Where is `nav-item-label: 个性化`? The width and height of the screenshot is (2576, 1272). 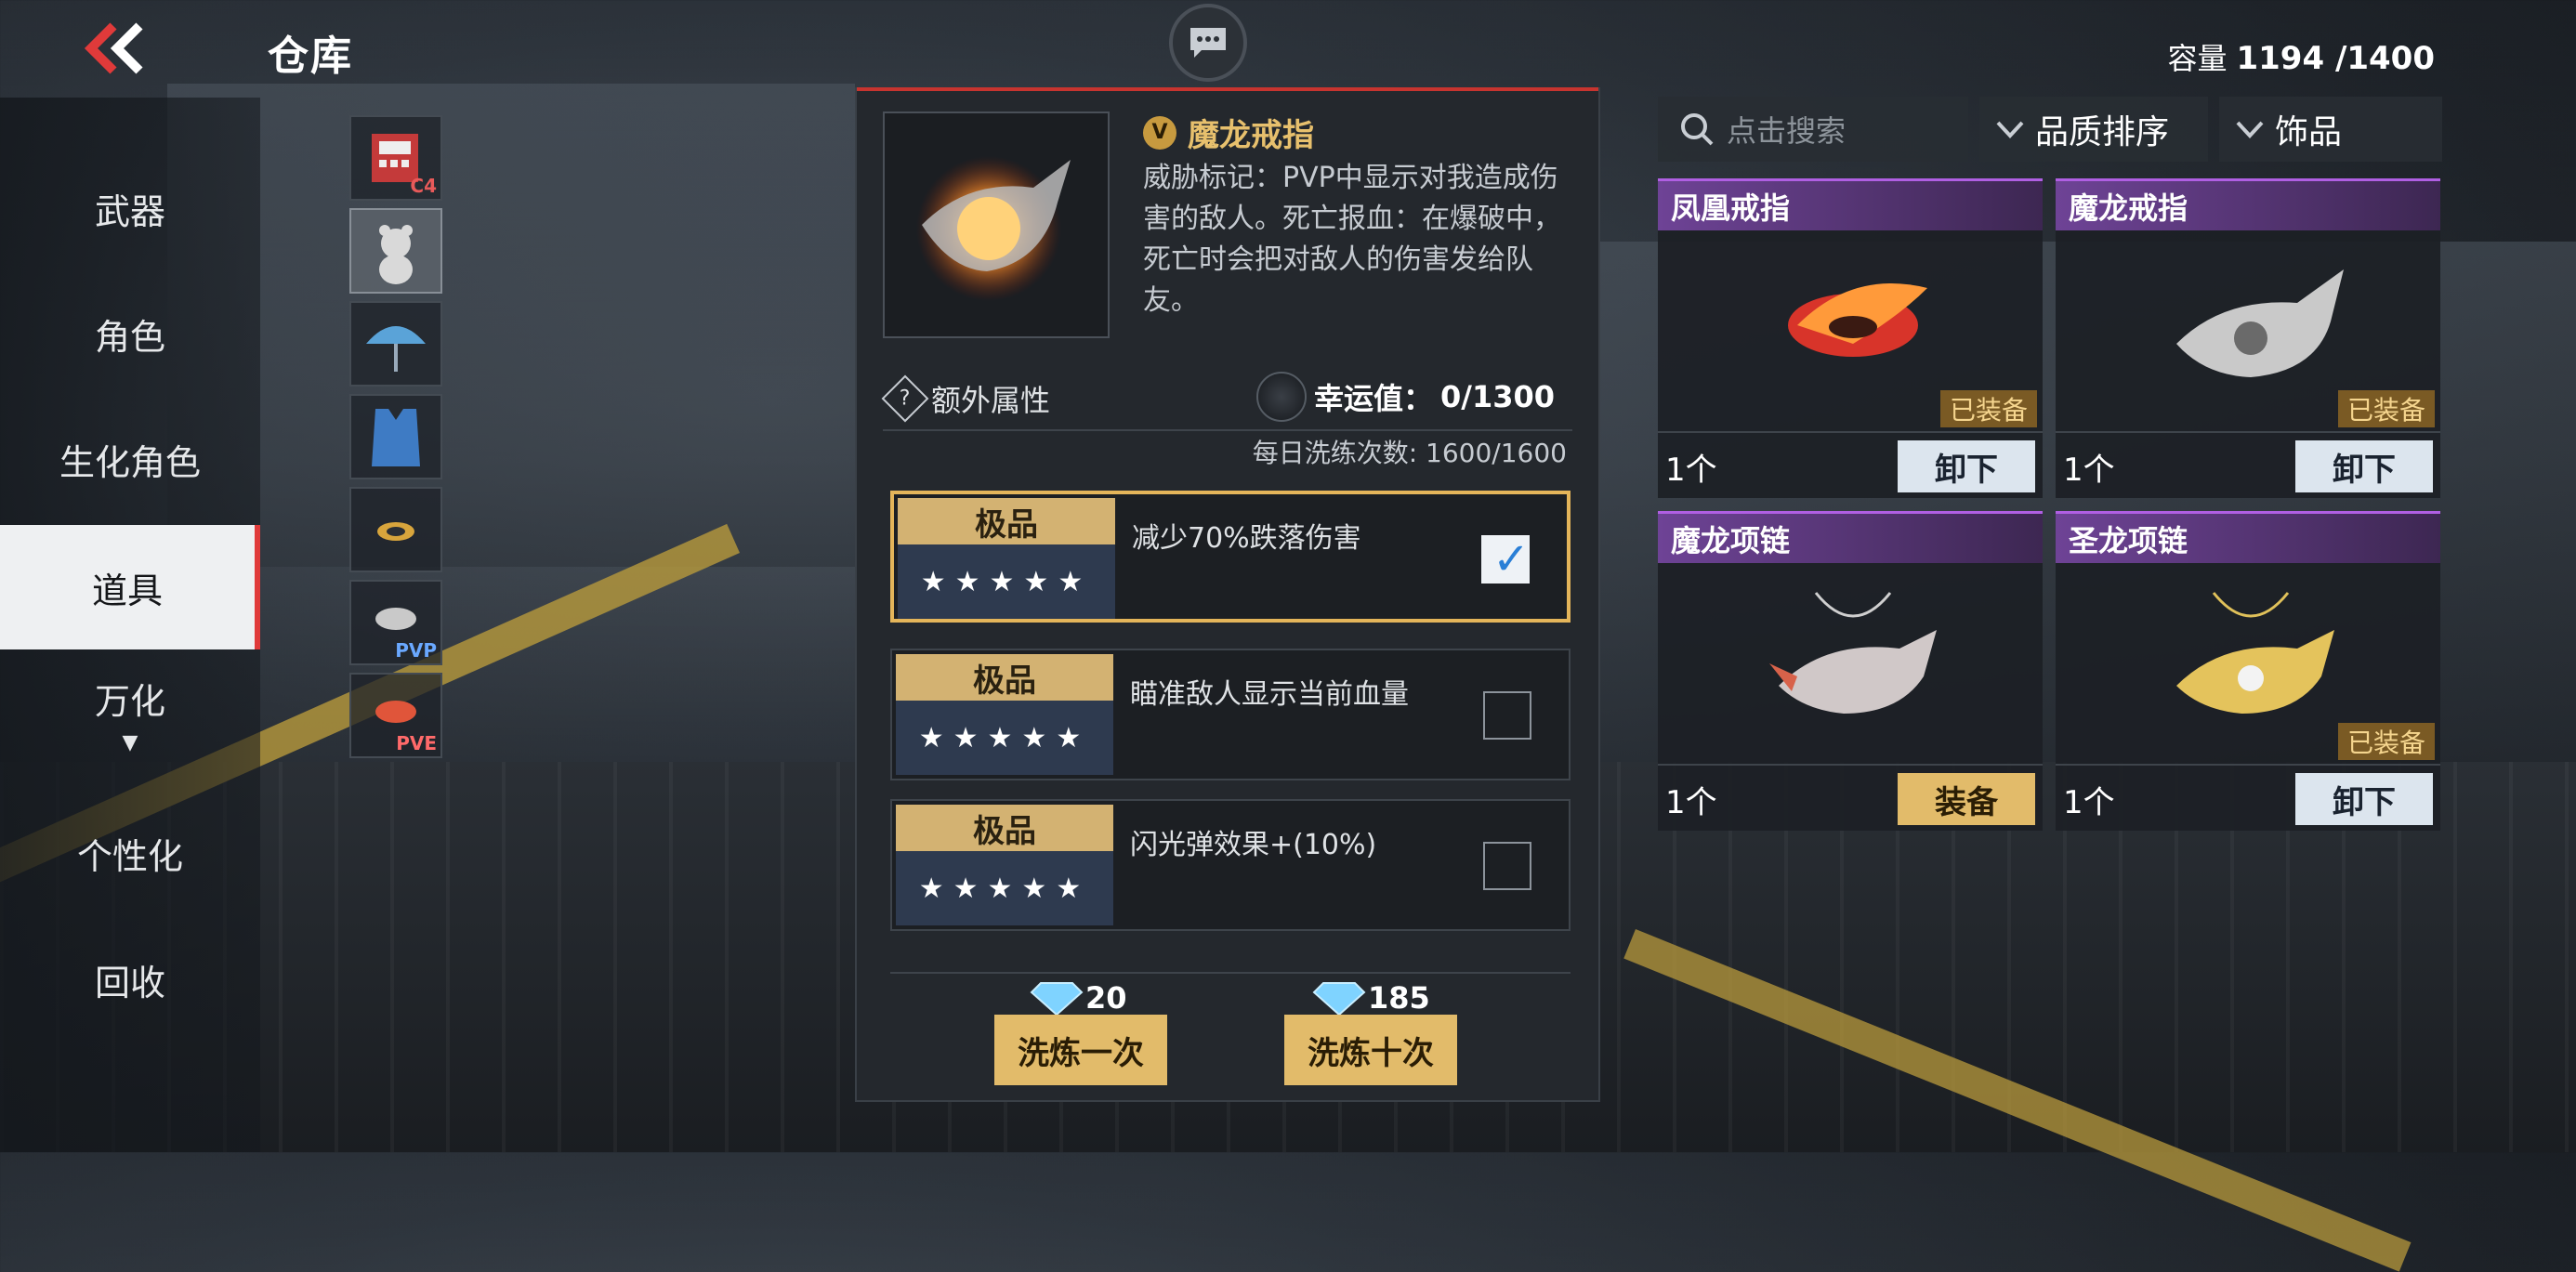
nav-item-label: 个性化 is located at coordinates (129, 856).